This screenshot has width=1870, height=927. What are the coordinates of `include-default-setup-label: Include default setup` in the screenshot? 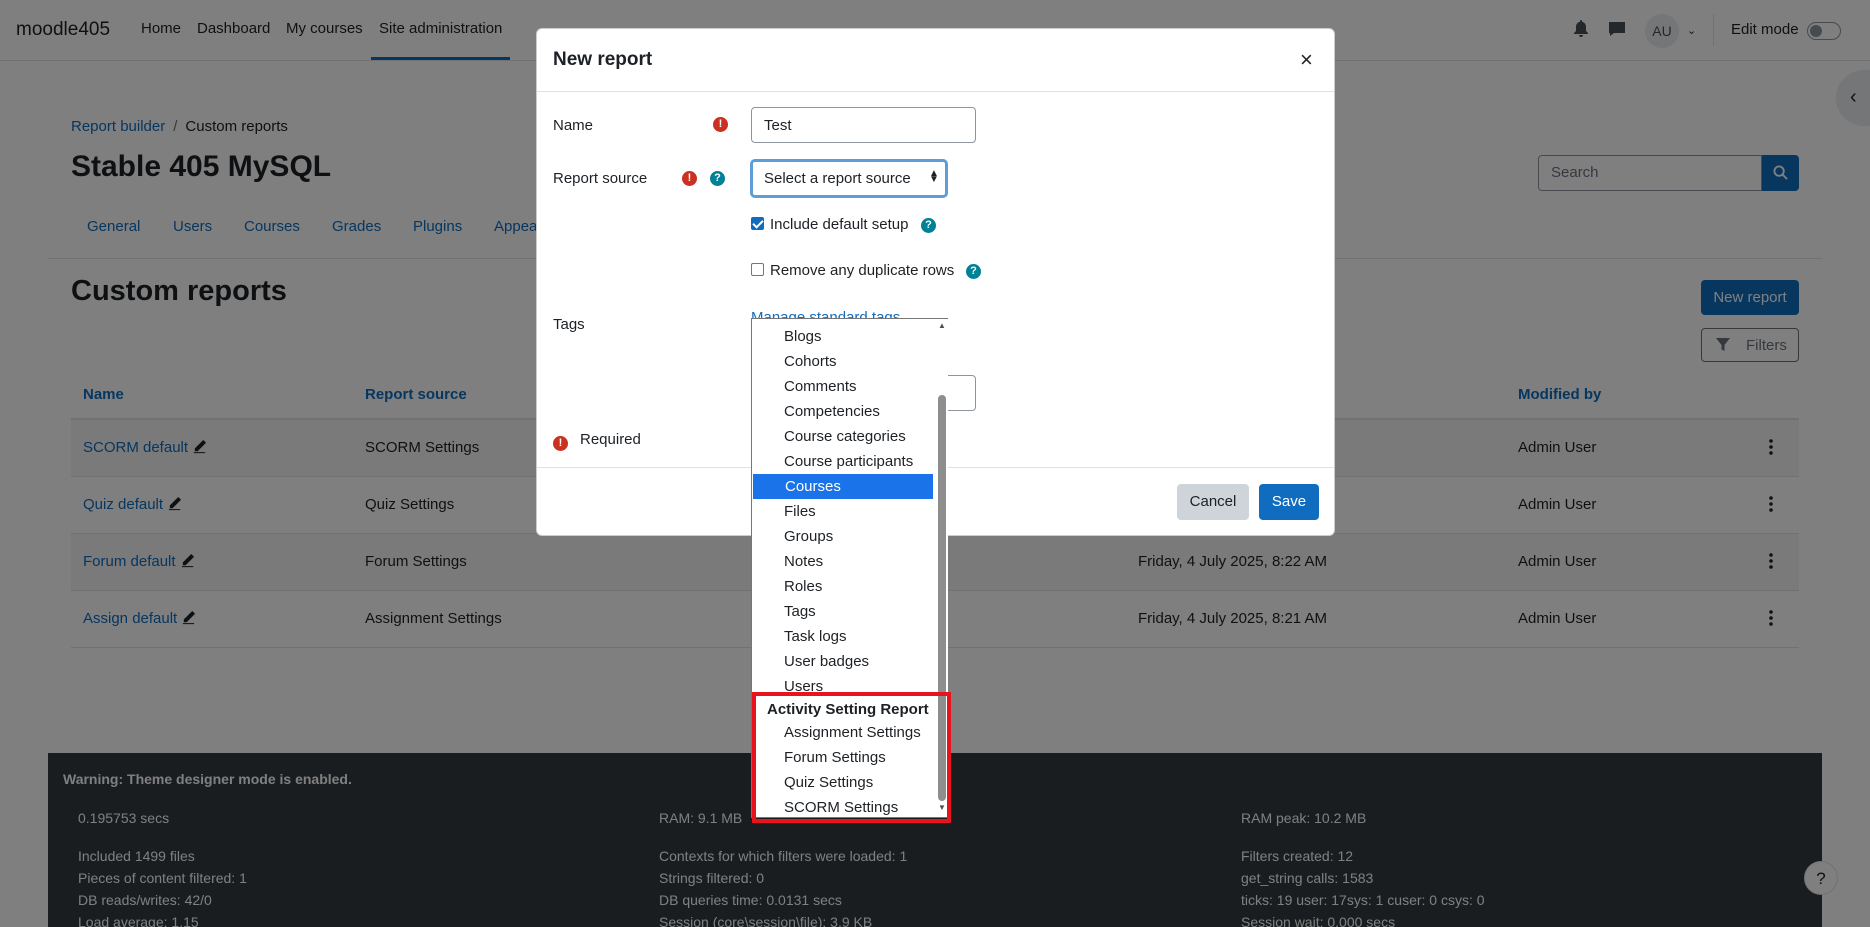 It's located at (839, 224).